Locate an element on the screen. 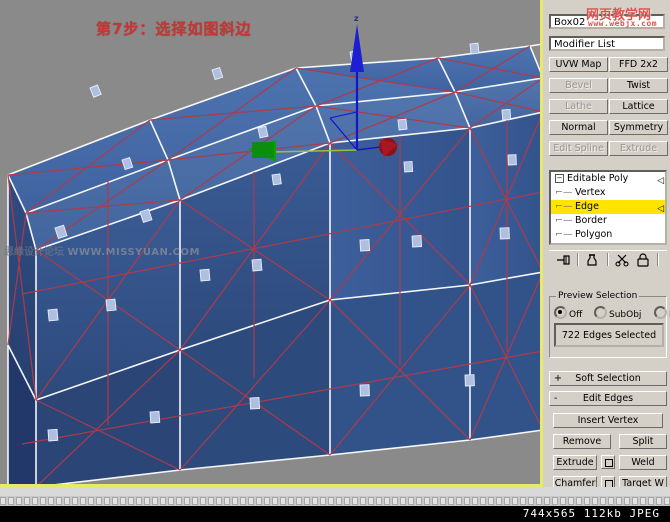 This screenshot has width=670, height=522. stack-subitem-label: Polygon is located at coordinates (594, 234).